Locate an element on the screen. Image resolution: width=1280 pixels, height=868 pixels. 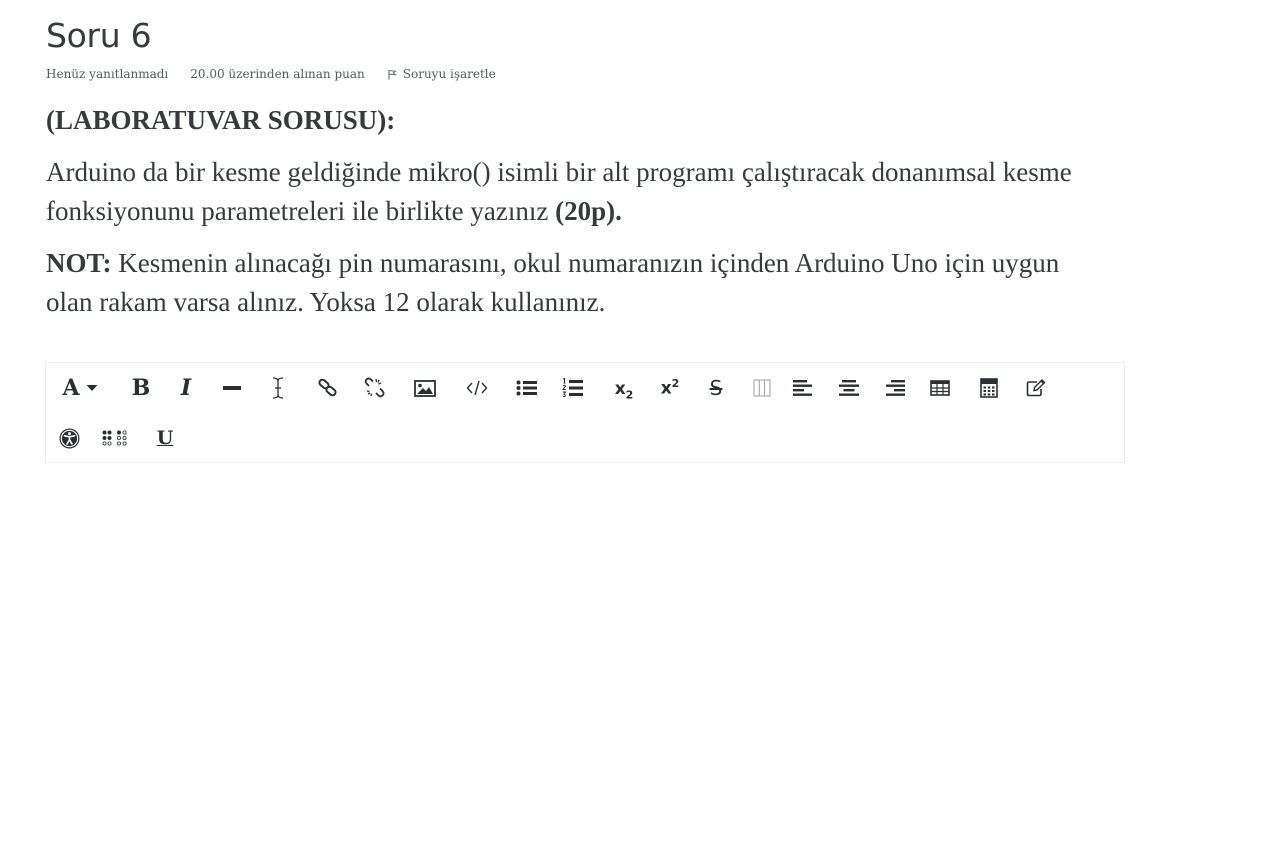
superscript-icon: x2 is located at coordinates (670, 388).